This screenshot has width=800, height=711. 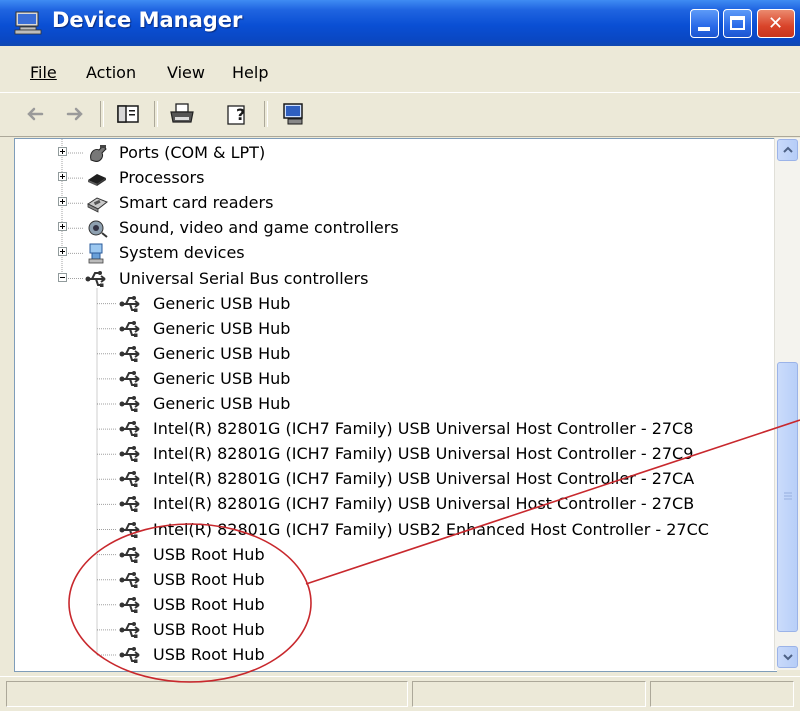 I want to click on scan-hardware-icon, so click(x=294, y=114).